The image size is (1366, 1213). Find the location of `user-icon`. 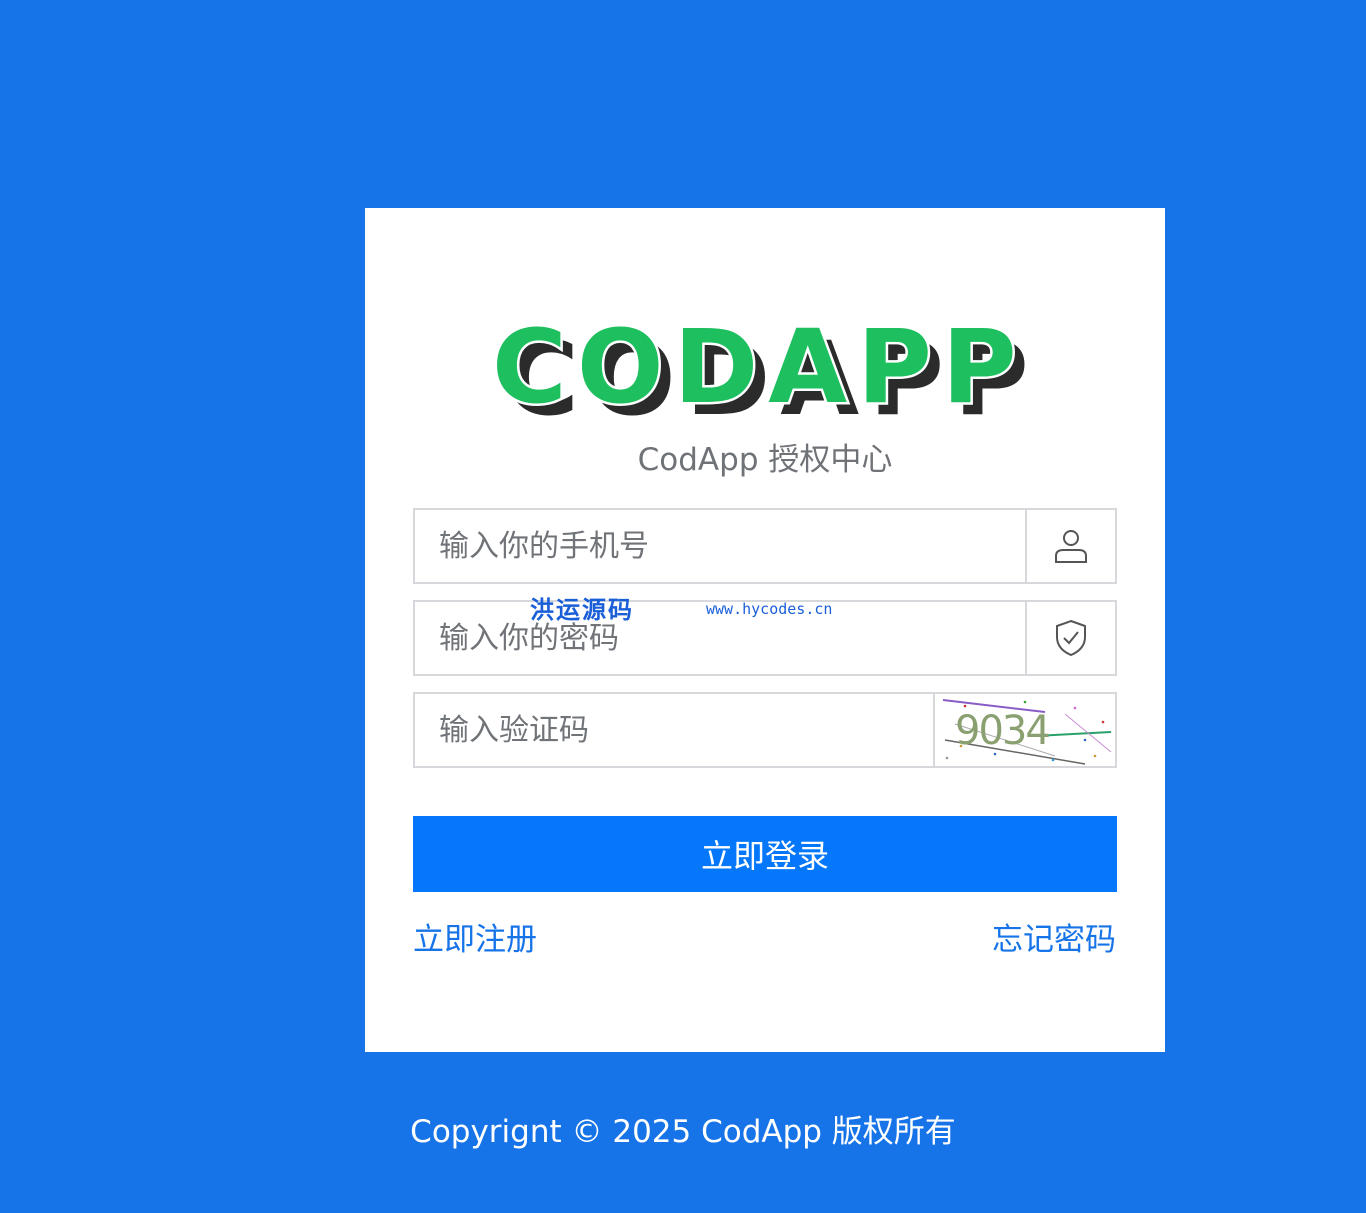

user-icon is located at coordinates (1071, 546).